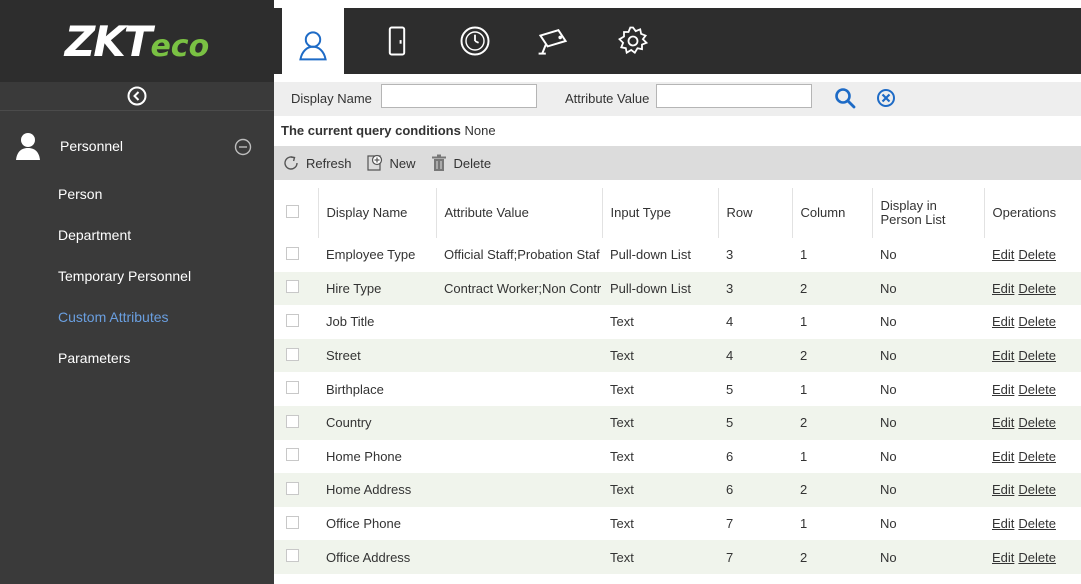 This screenshot has width=1081, height=584. Describe the element at coordinates (519, 213) in the screenshot. I see `header-attribute-value: Attribute Value` at that location.